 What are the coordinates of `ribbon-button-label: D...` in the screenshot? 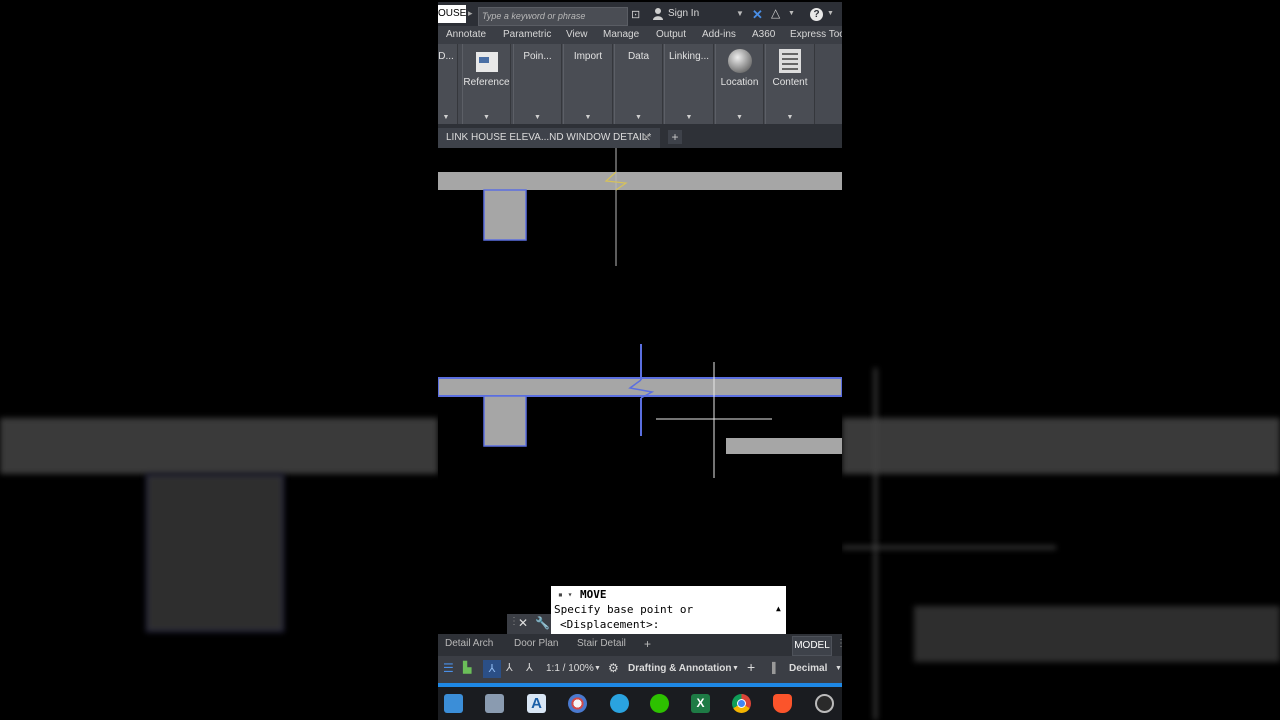 It's located at (446, 56).